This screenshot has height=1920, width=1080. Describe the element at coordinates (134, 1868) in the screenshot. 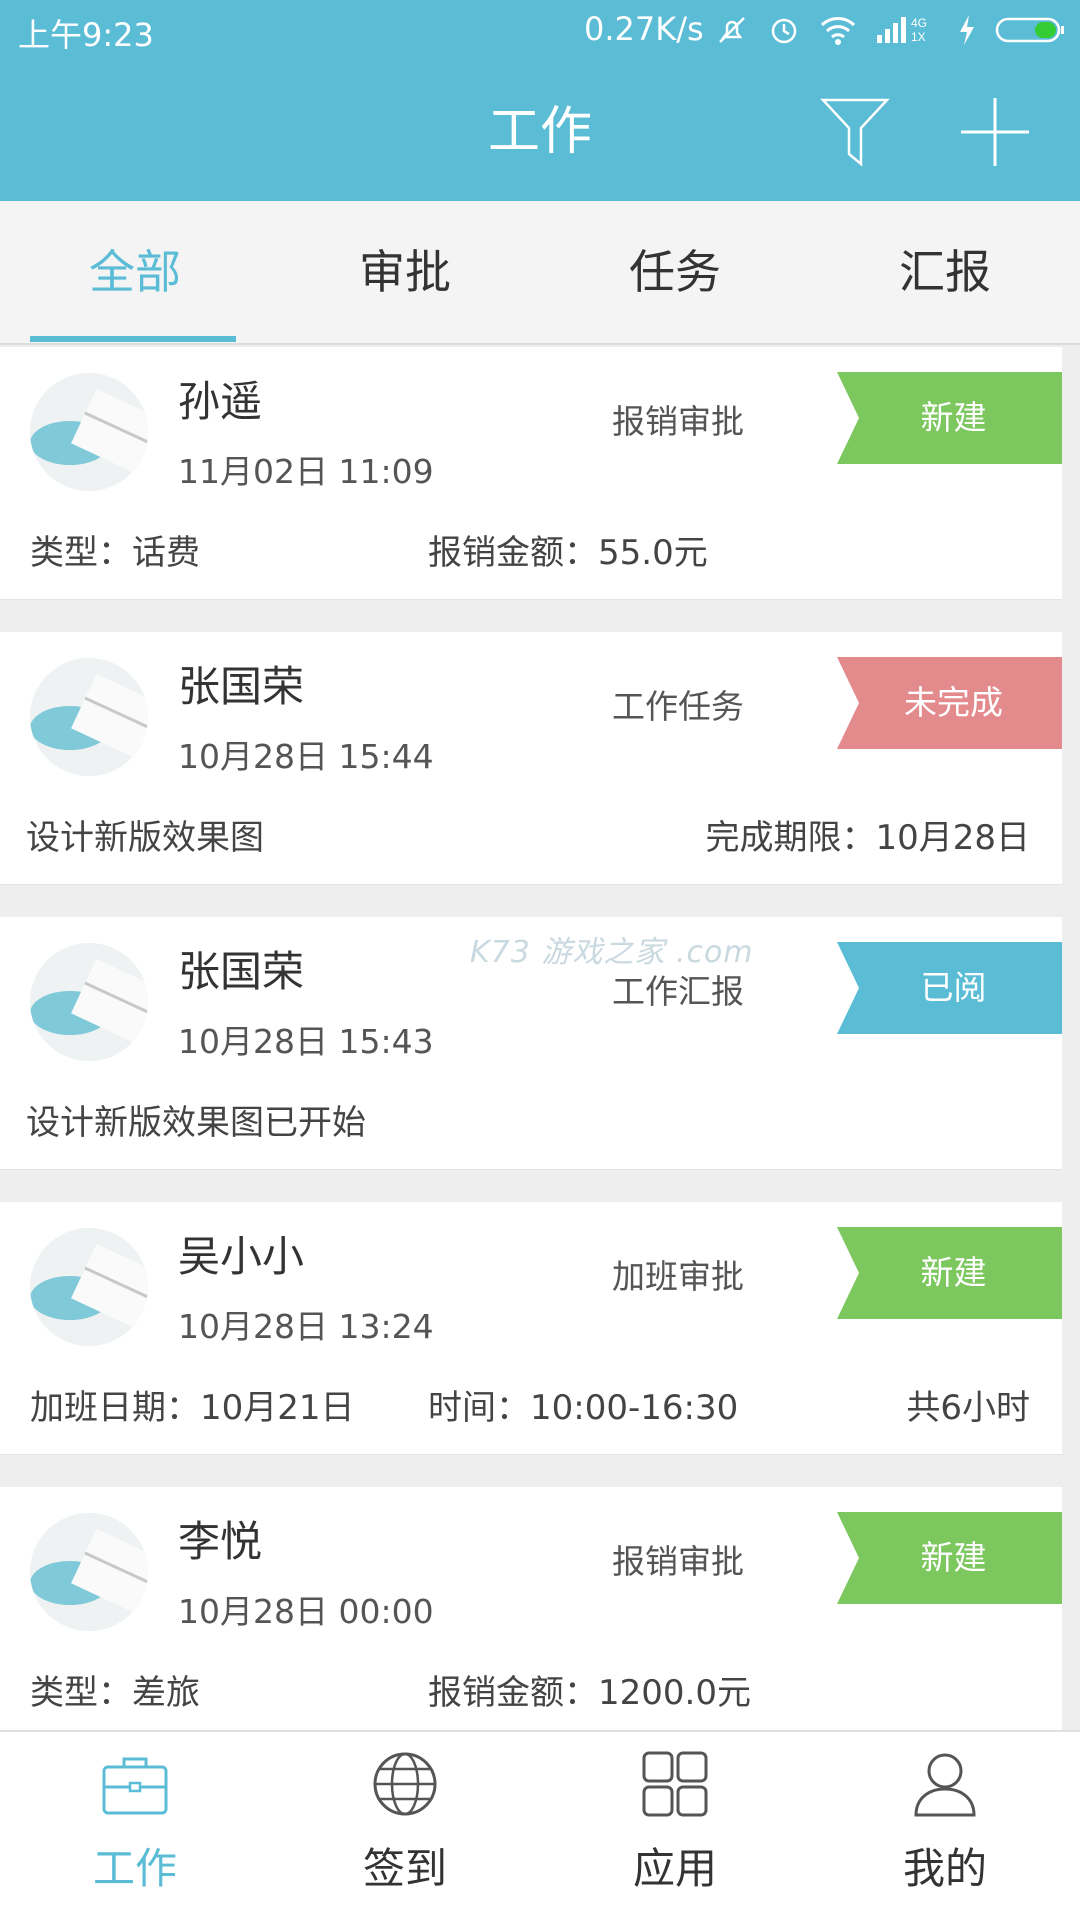

I see `nav-label: 工作` at that location.